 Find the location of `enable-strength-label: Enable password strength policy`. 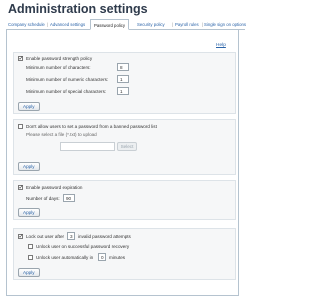

enable-strength-label: Enable password strength policy is located at coordinates (59, 58).